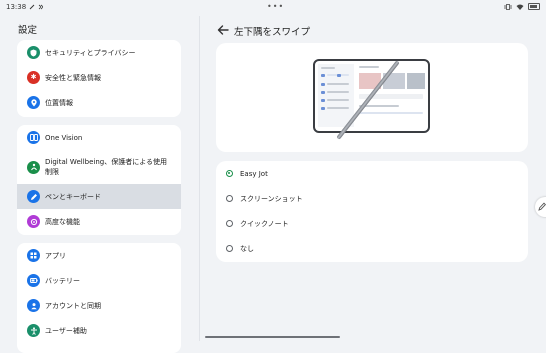 Image resolution: width=546 pixels, height=353 pixels. What do you see at coordinates (33, 221) in the screenshot?
I see `advanced-features-icon` at bounding box center [33, 221].